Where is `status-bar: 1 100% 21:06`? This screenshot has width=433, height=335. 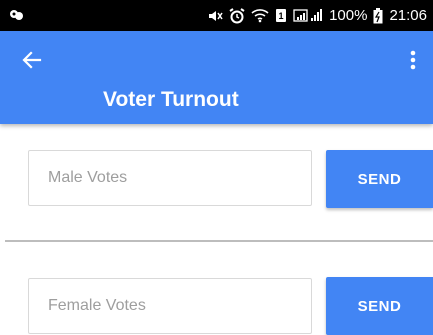 status-bar: 1 100% 21:06 is located at coordinates (216, 15).